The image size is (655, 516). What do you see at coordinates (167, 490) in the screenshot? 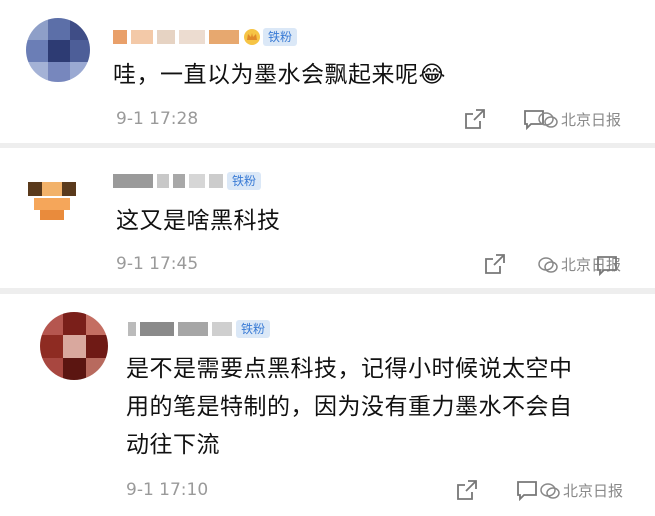
I see `comment-time: 9-1 17:10` at bounding box center [167, 490].